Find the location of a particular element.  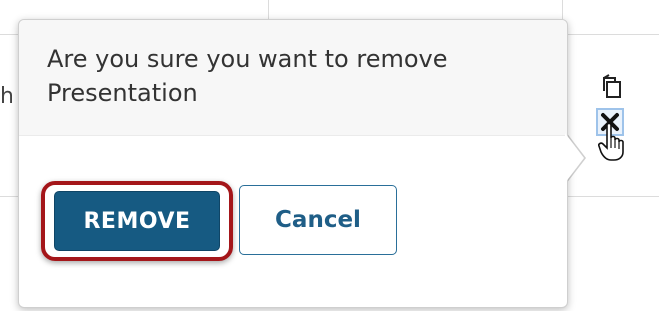

copy-icon is located at coordinates (612, 87).